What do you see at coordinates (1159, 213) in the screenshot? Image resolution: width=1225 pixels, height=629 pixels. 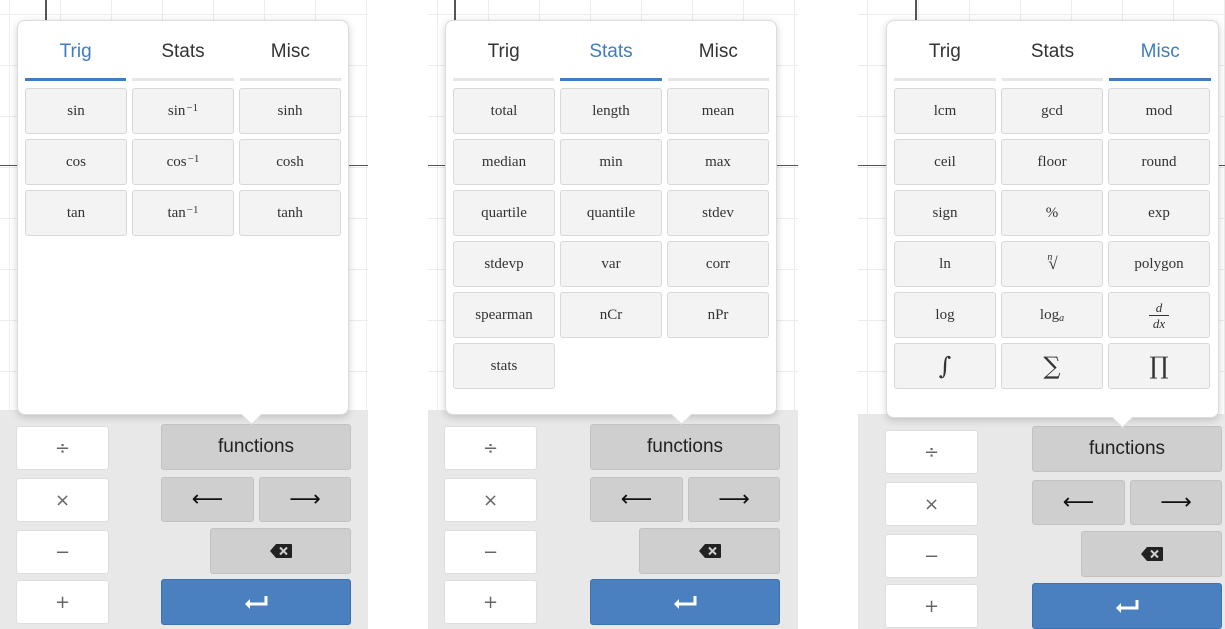 I see `exp-key: exp` at bounding box center [1159, 213].